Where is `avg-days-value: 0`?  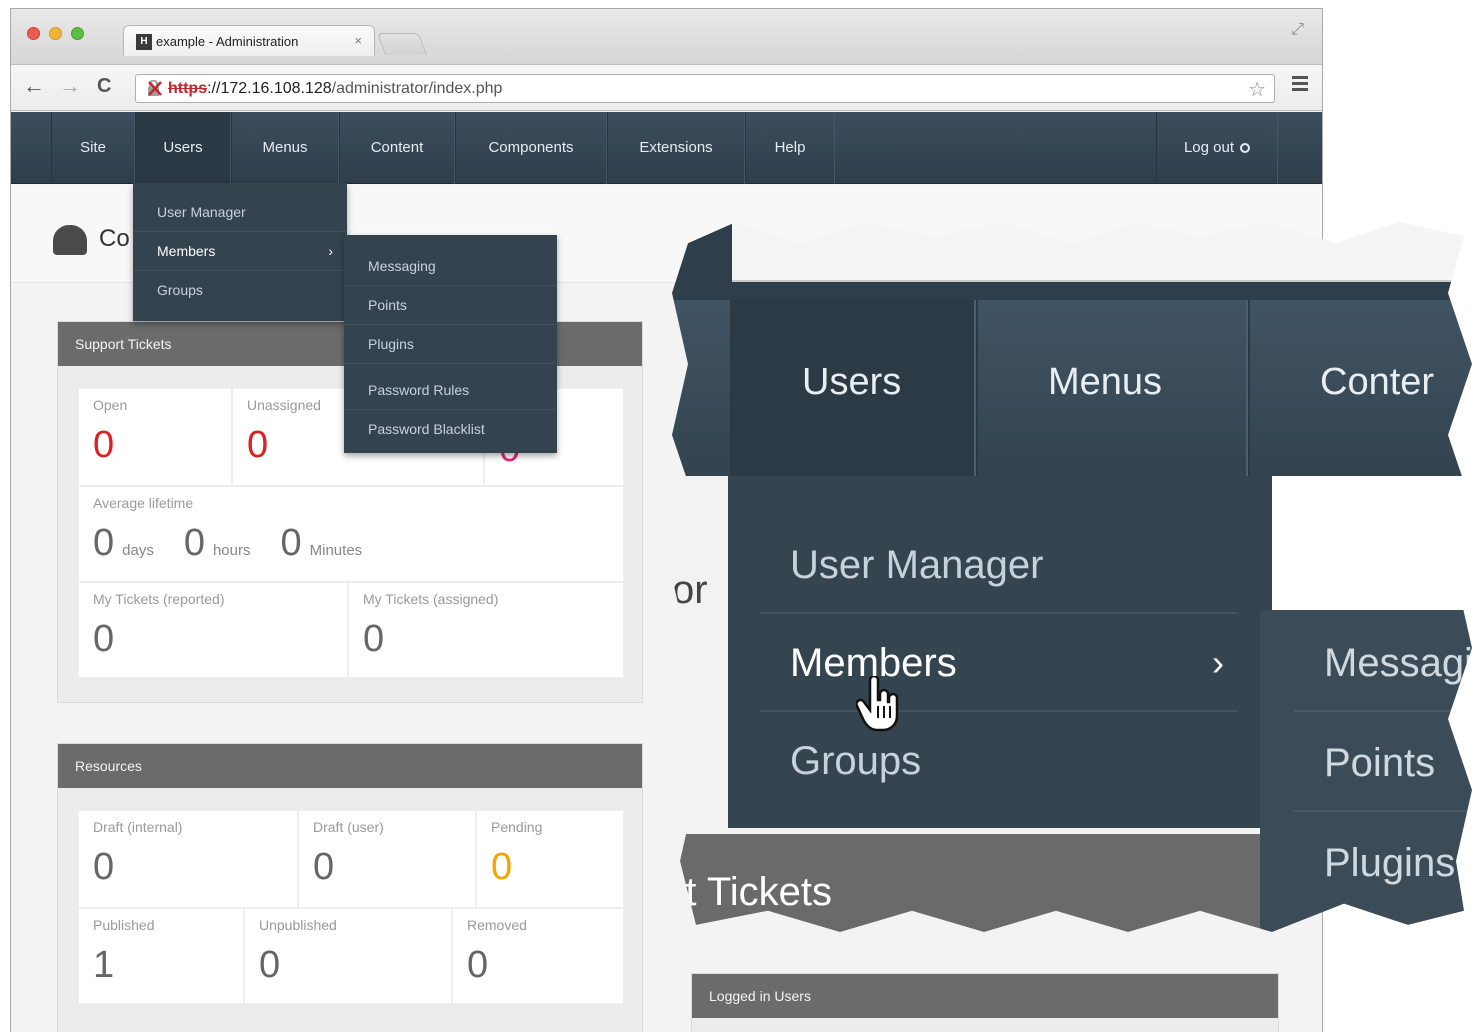 avg-days-value: 0 is located at coordinates (104, 543).